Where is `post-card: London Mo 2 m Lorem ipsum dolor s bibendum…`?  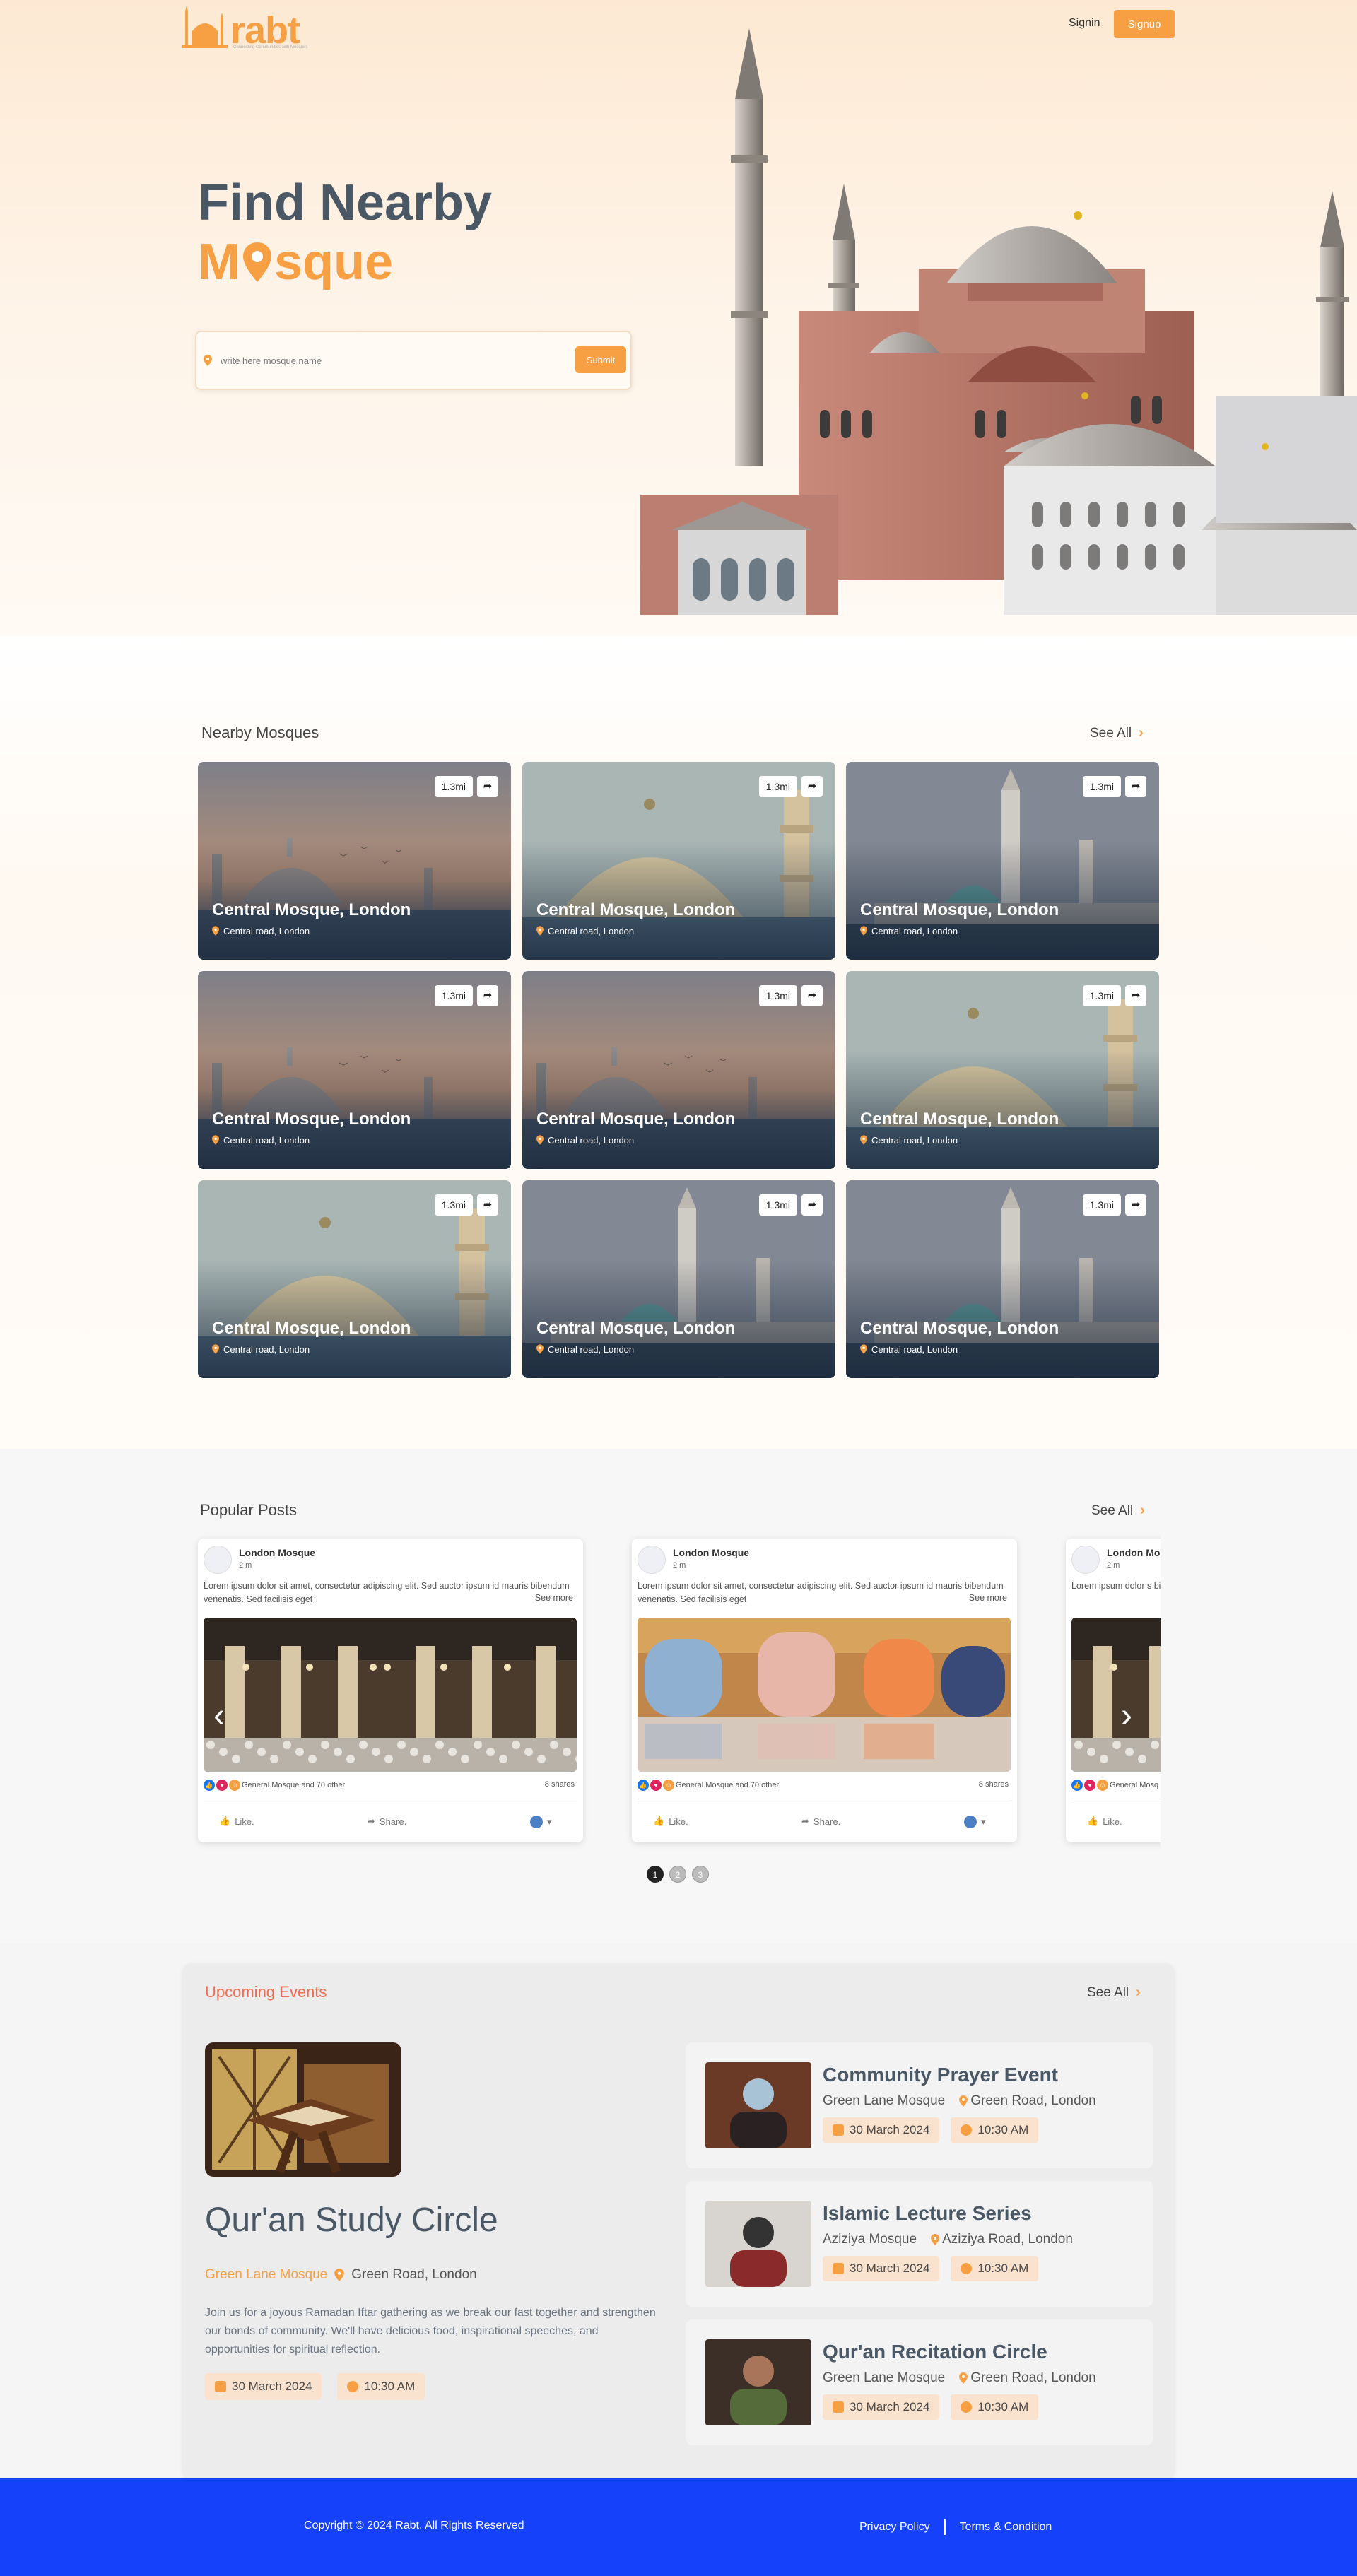 post-card: London Mo 2 m Lorem ipsum dolor s bibendum… is located at coordinates (1113, 1690).